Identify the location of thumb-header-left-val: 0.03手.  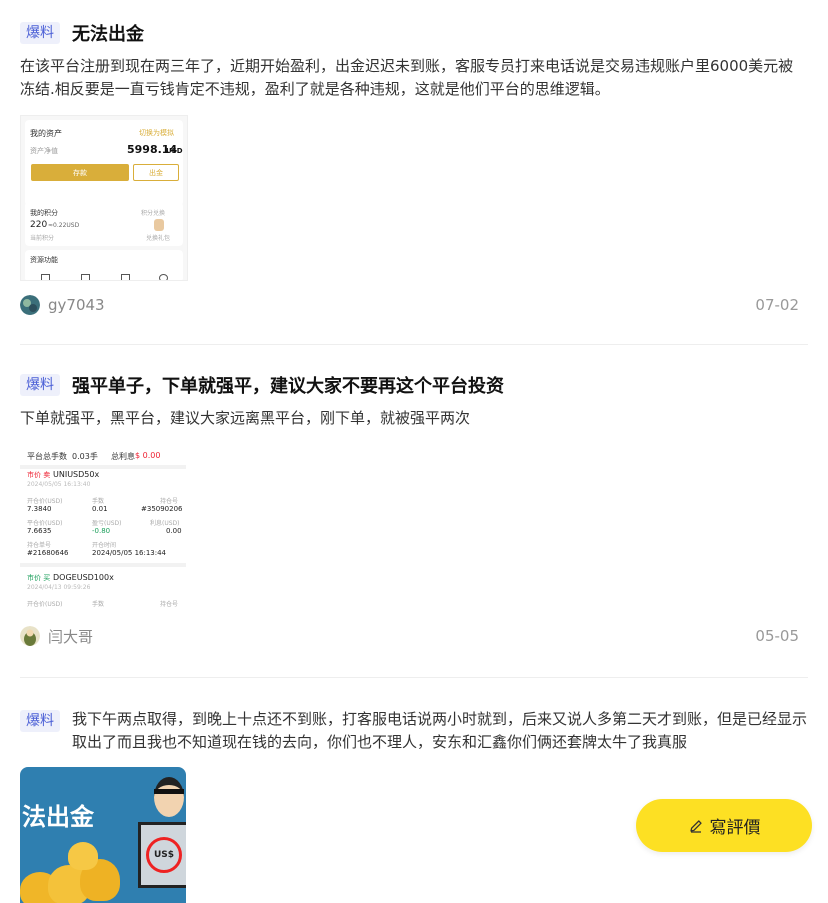
(85, 456).